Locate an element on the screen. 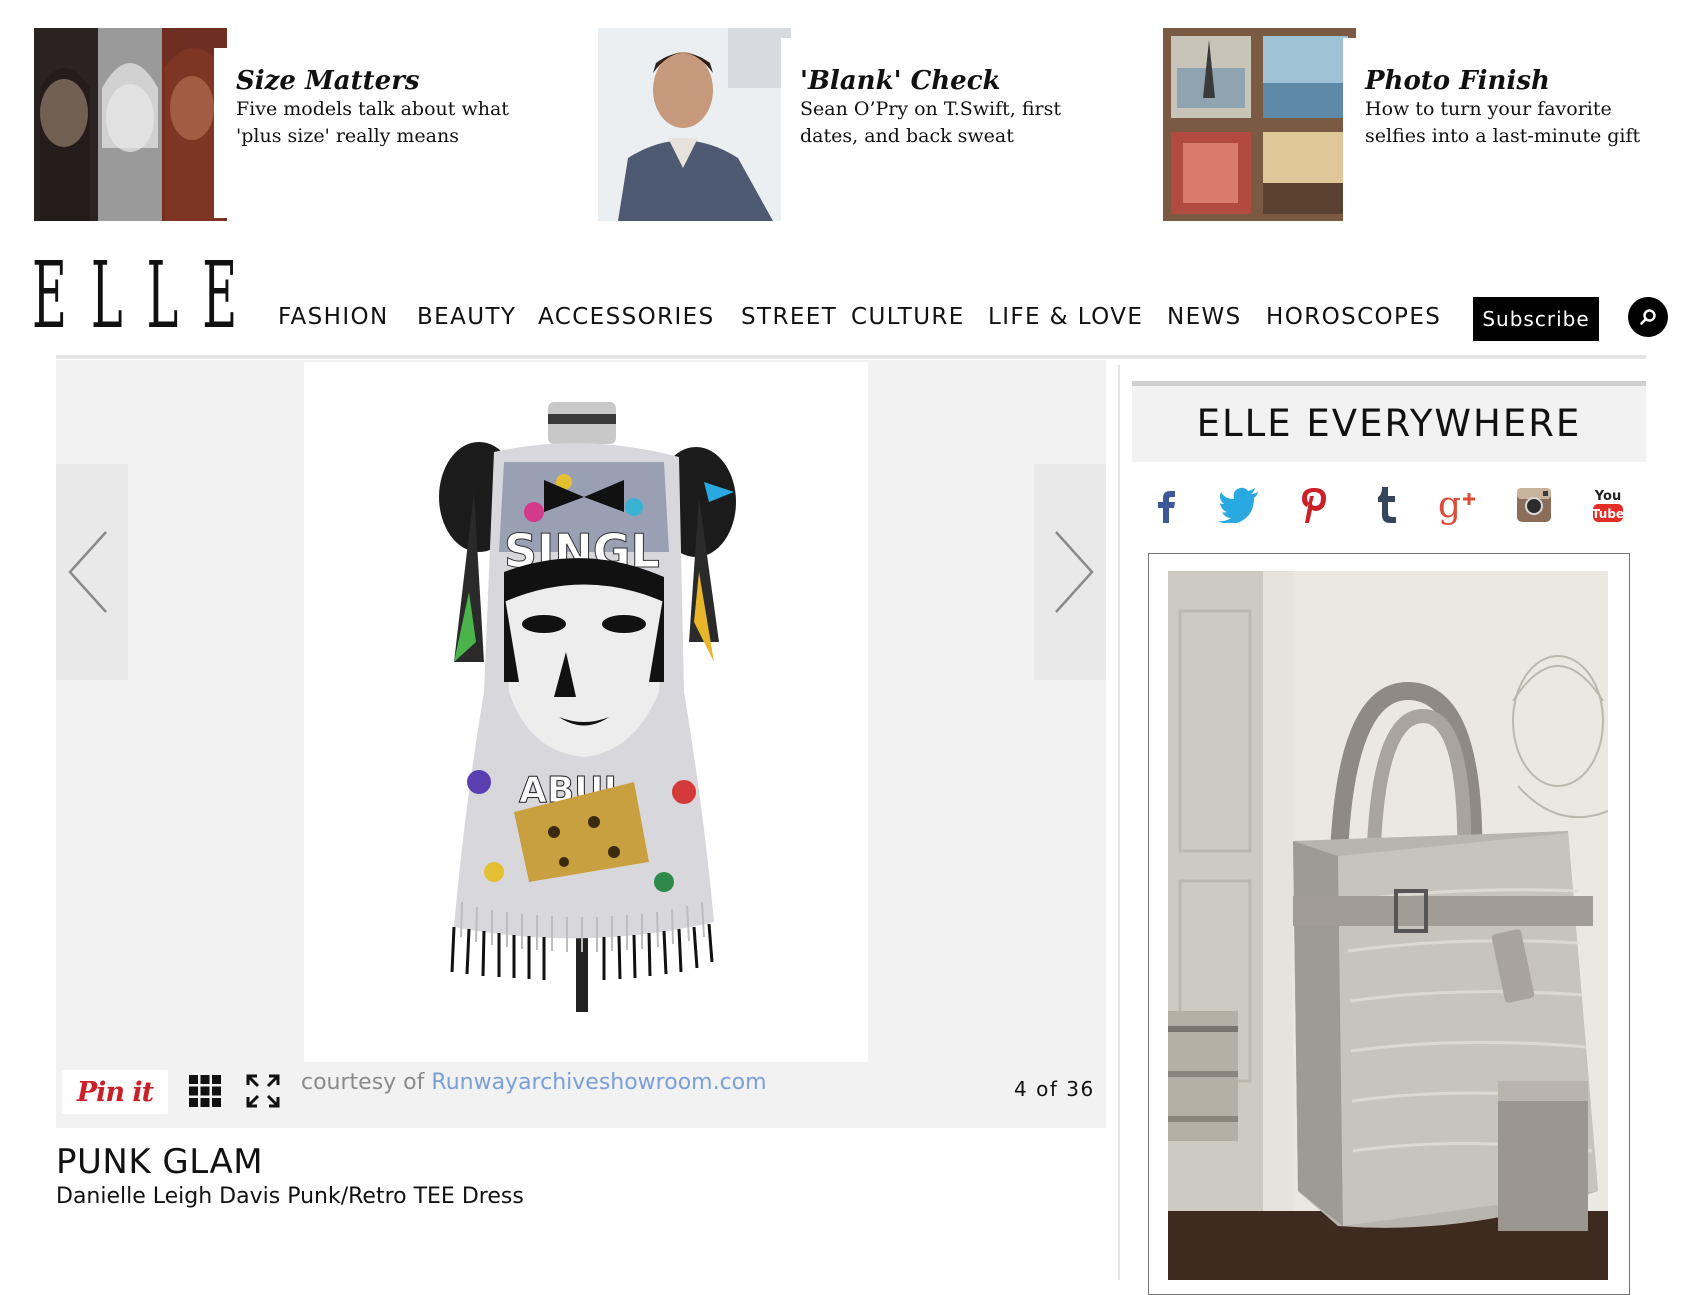 The image size is (1689, 1295). elle-everywhere-title: ELLE EVERYWHERE is located at coordinates (1389, 423).